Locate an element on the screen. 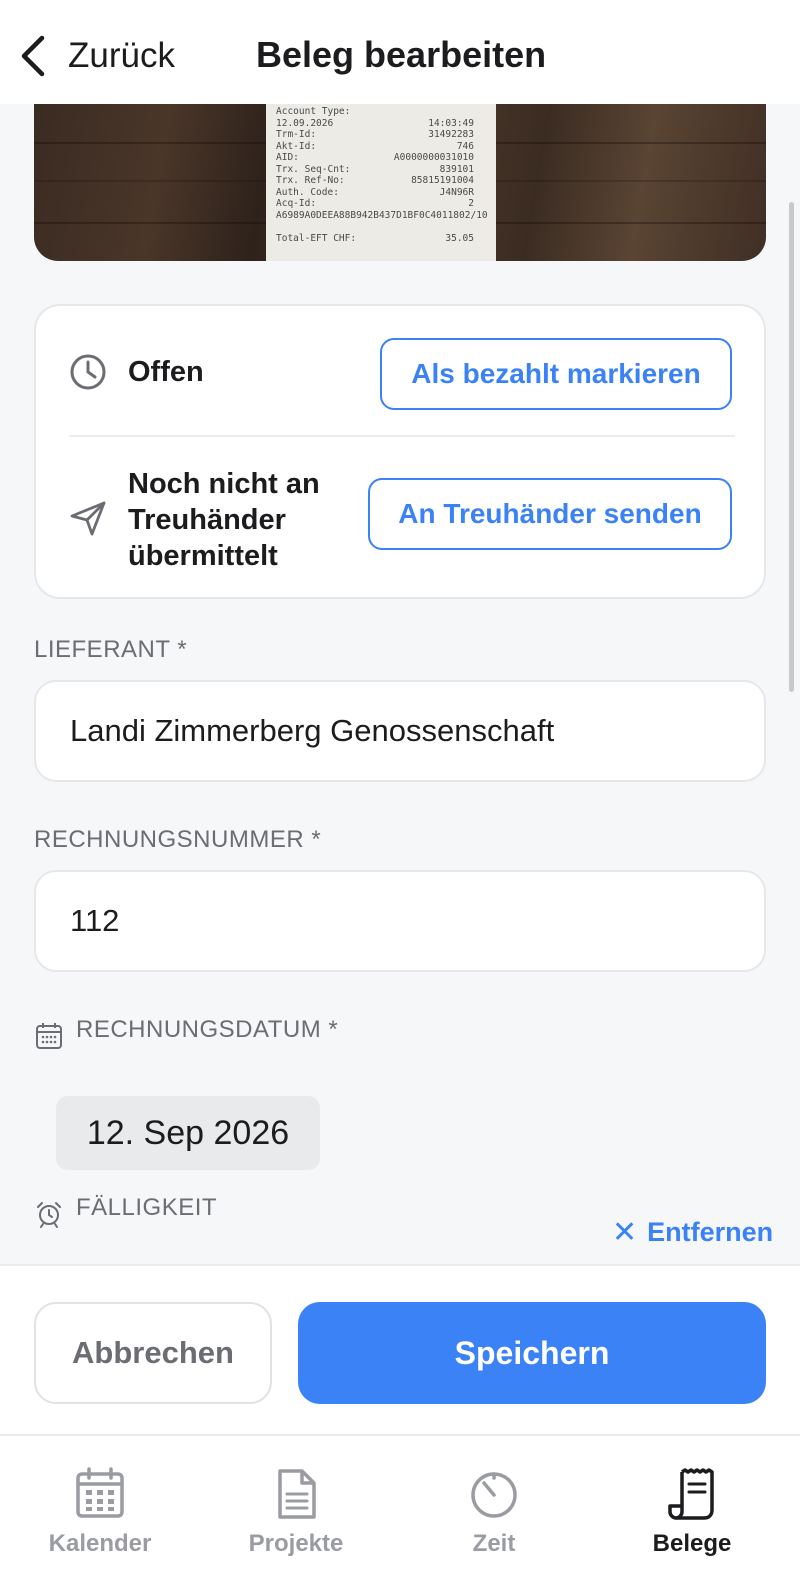 The width and height of the screenshot is (800, 1591). receipt-line: Account Type: is located at coordinates (375, 112).